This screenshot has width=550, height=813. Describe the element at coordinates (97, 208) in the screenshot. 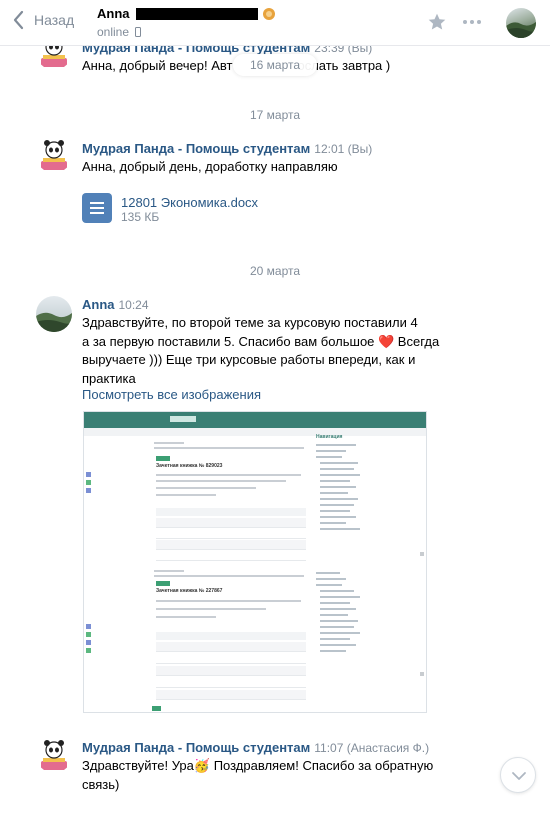

I see `document-icon` at that location.